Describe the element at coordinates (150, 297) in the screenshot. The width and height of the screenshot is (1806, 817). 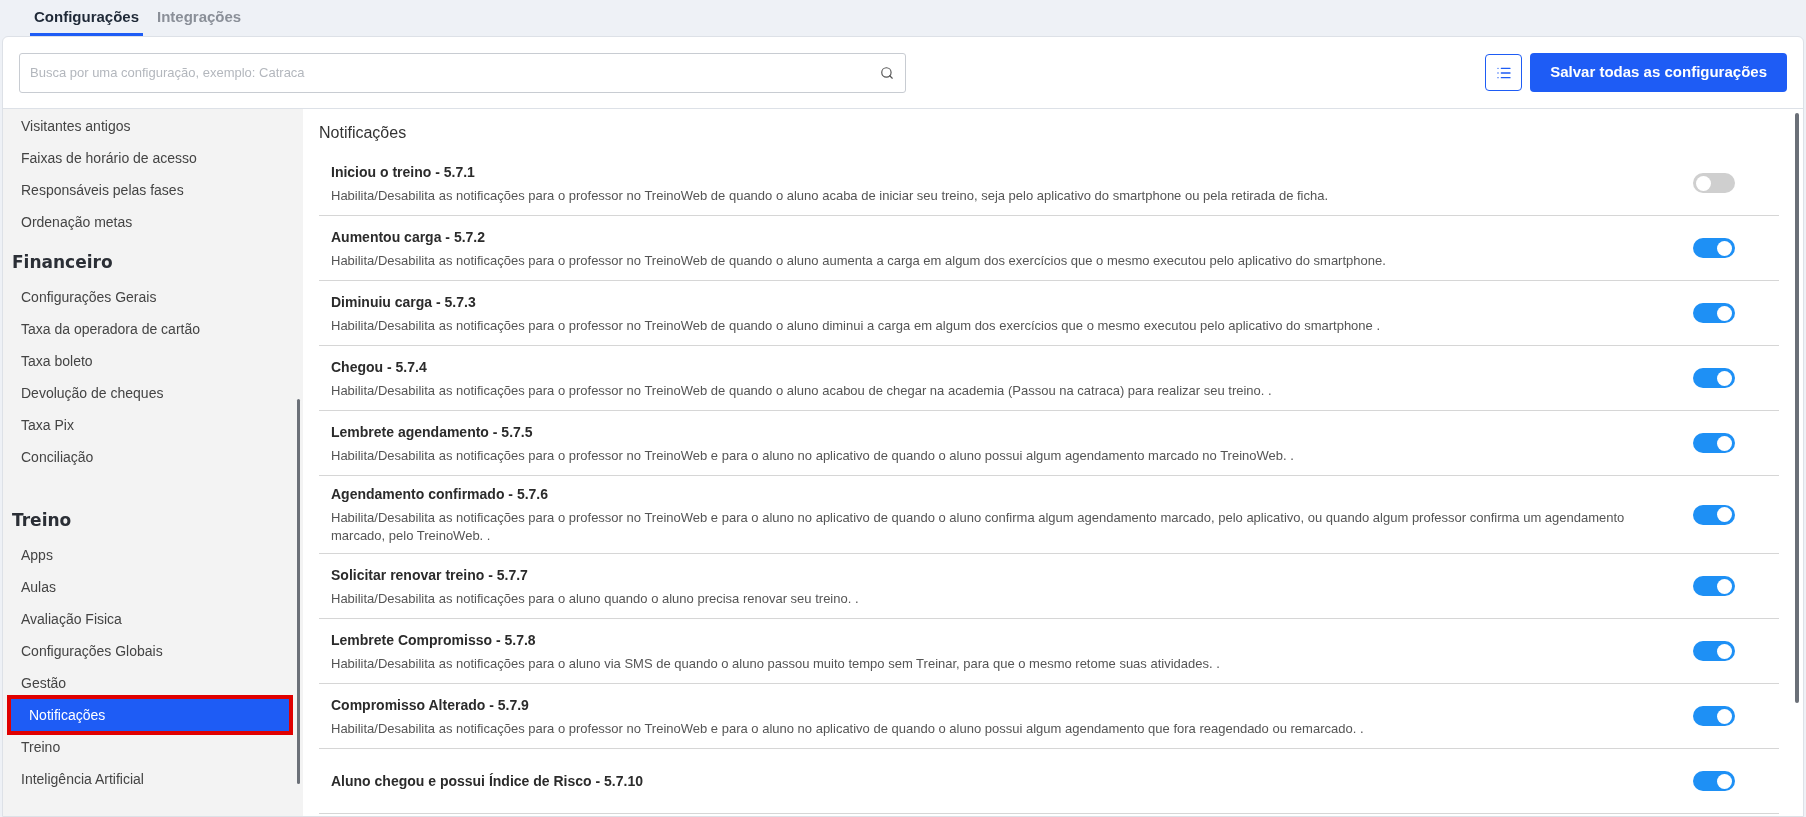
I see `sidebar-item: Configurações Gerais` at that location.